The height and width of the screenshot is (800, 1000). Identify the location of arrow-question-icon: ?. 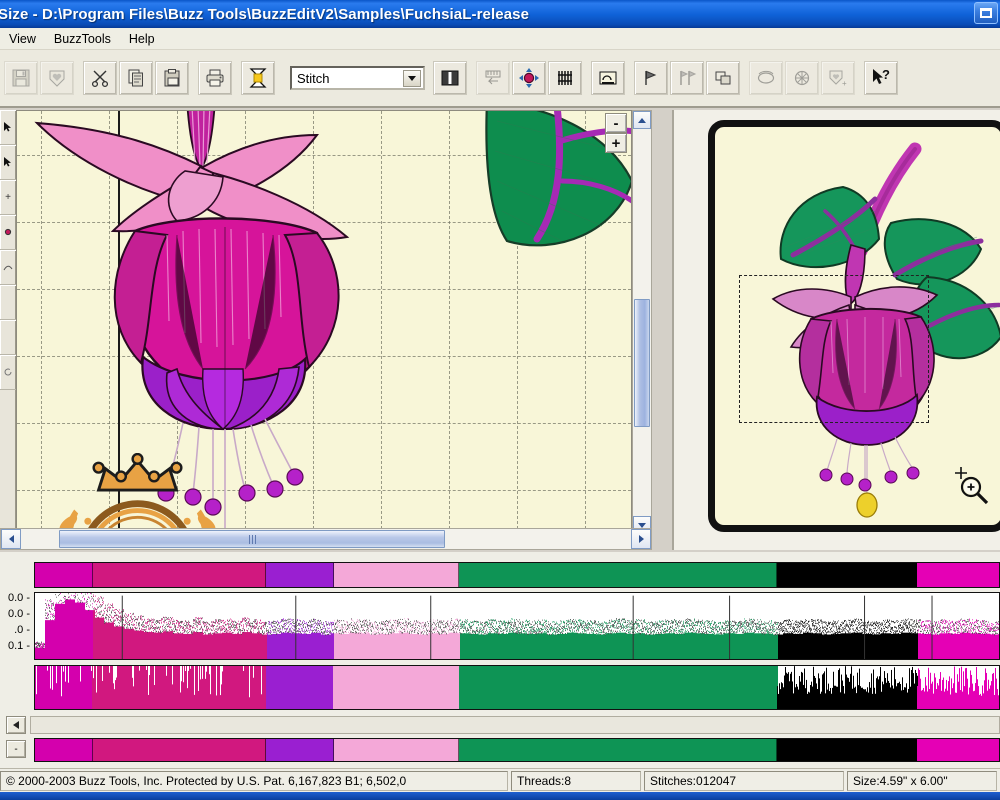
(881, 75).